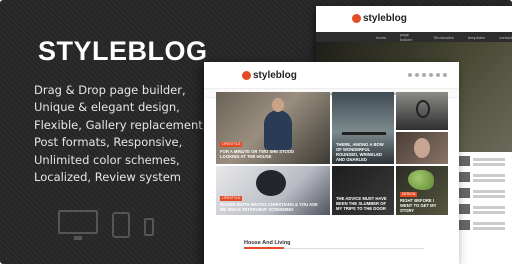  Describe the element at coordinates (123, 51) in the screenshot. I see `styleblog-logo: STYLEBLOG` at that location.